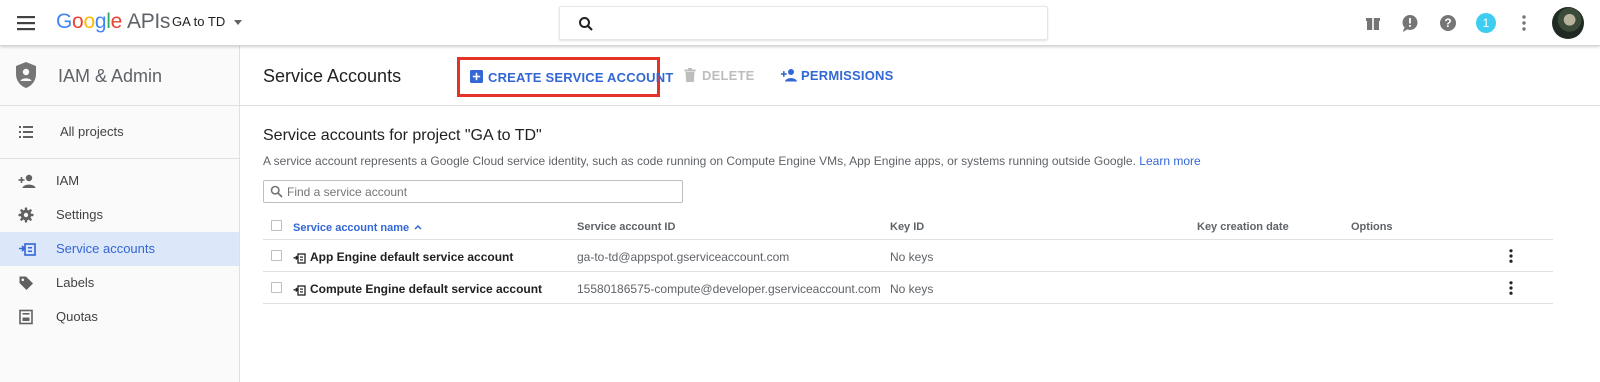  I want to click on sidebar-item-service-accounts: Service accounts, so click(119, 249).